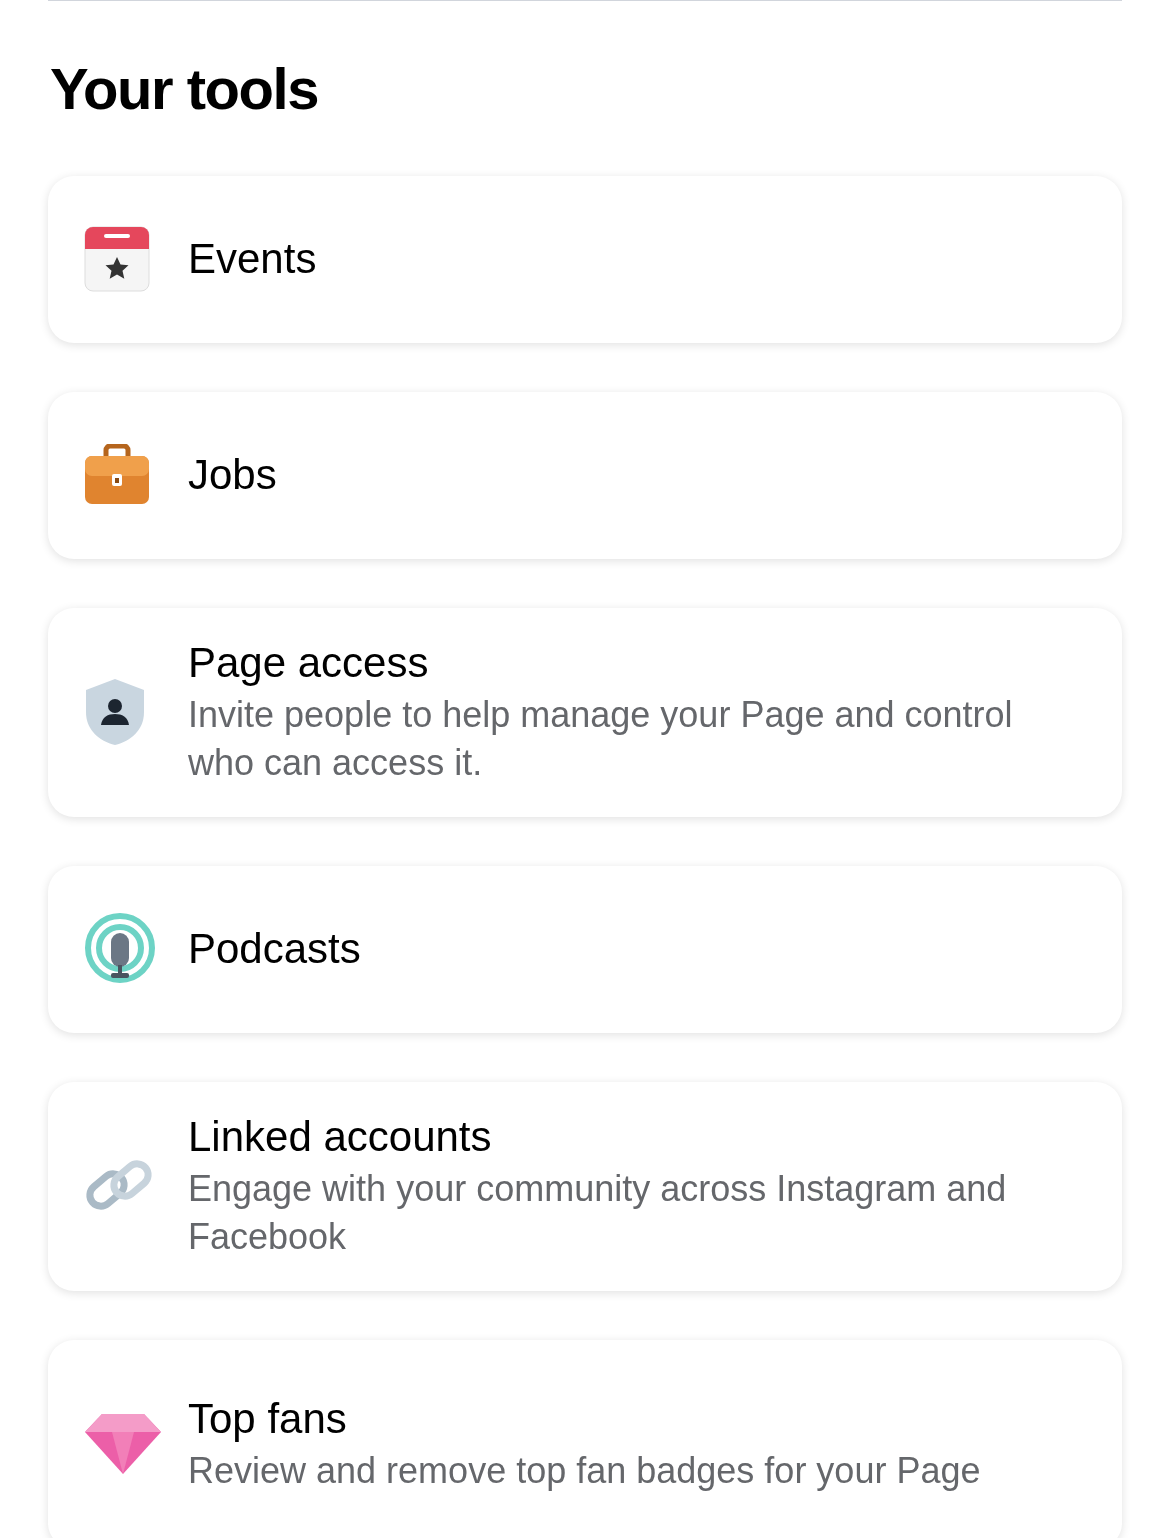  Describe the element at coordinates (117, 259) in the screenshot. I see `calendar-icon` at that location.